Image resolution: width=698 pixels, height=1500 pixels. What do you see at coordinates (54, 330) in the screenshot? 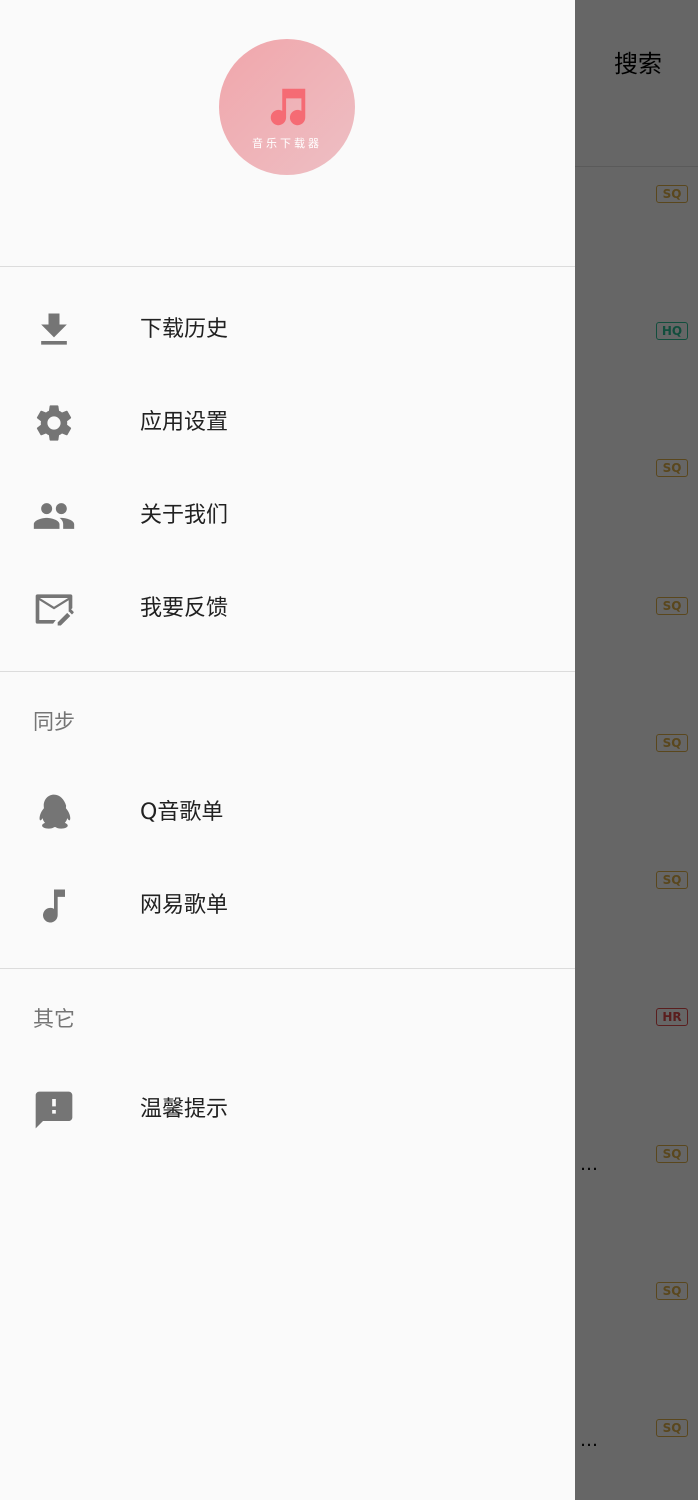
I see `download-icon` at bounding box center [54, 330].